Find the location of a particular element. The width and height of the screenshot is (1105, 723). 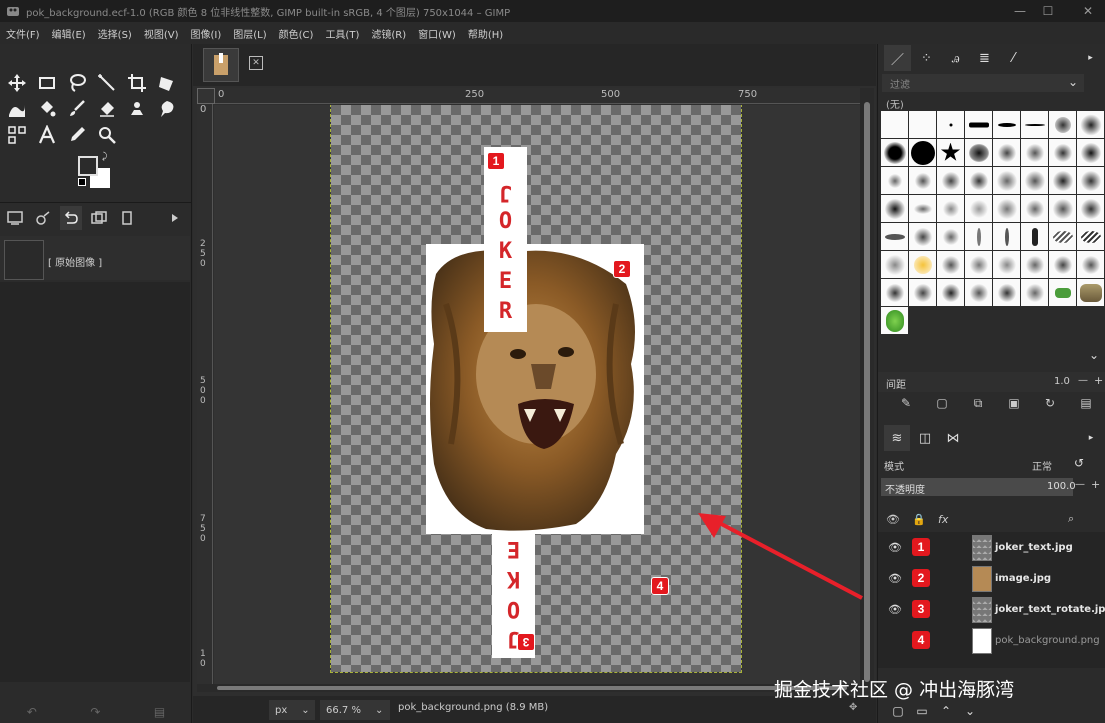

tool-options-tab-icon is located at coordinates (15, 218).